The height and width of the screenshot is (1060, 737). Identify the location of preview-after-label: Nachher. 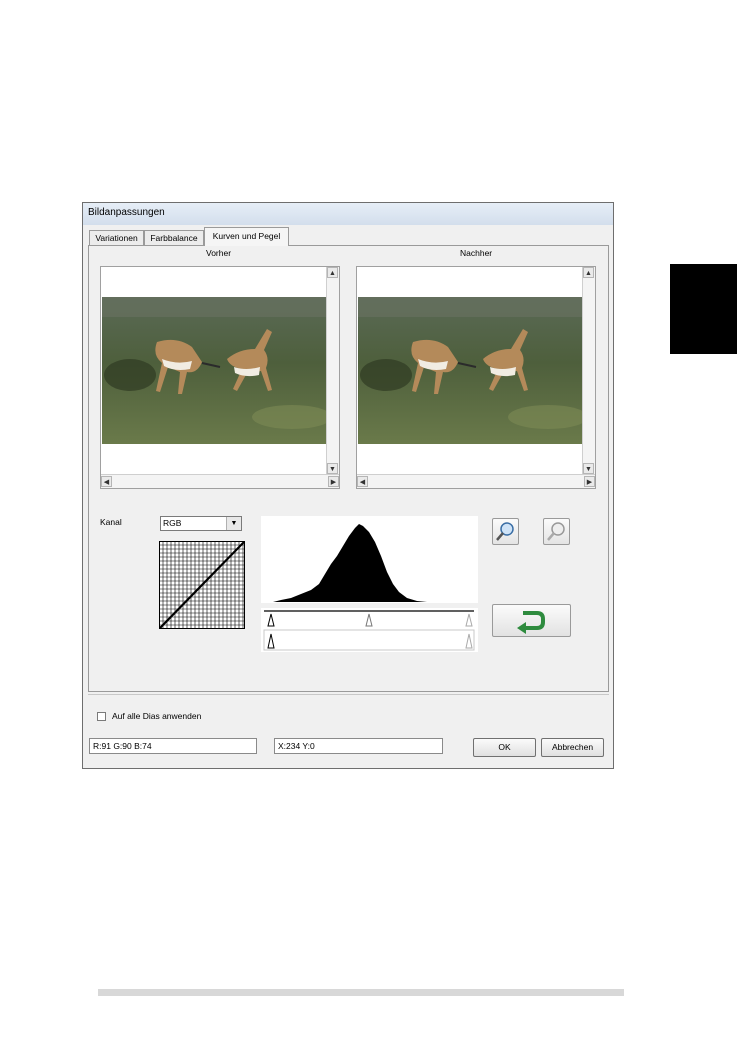
(476, 253).